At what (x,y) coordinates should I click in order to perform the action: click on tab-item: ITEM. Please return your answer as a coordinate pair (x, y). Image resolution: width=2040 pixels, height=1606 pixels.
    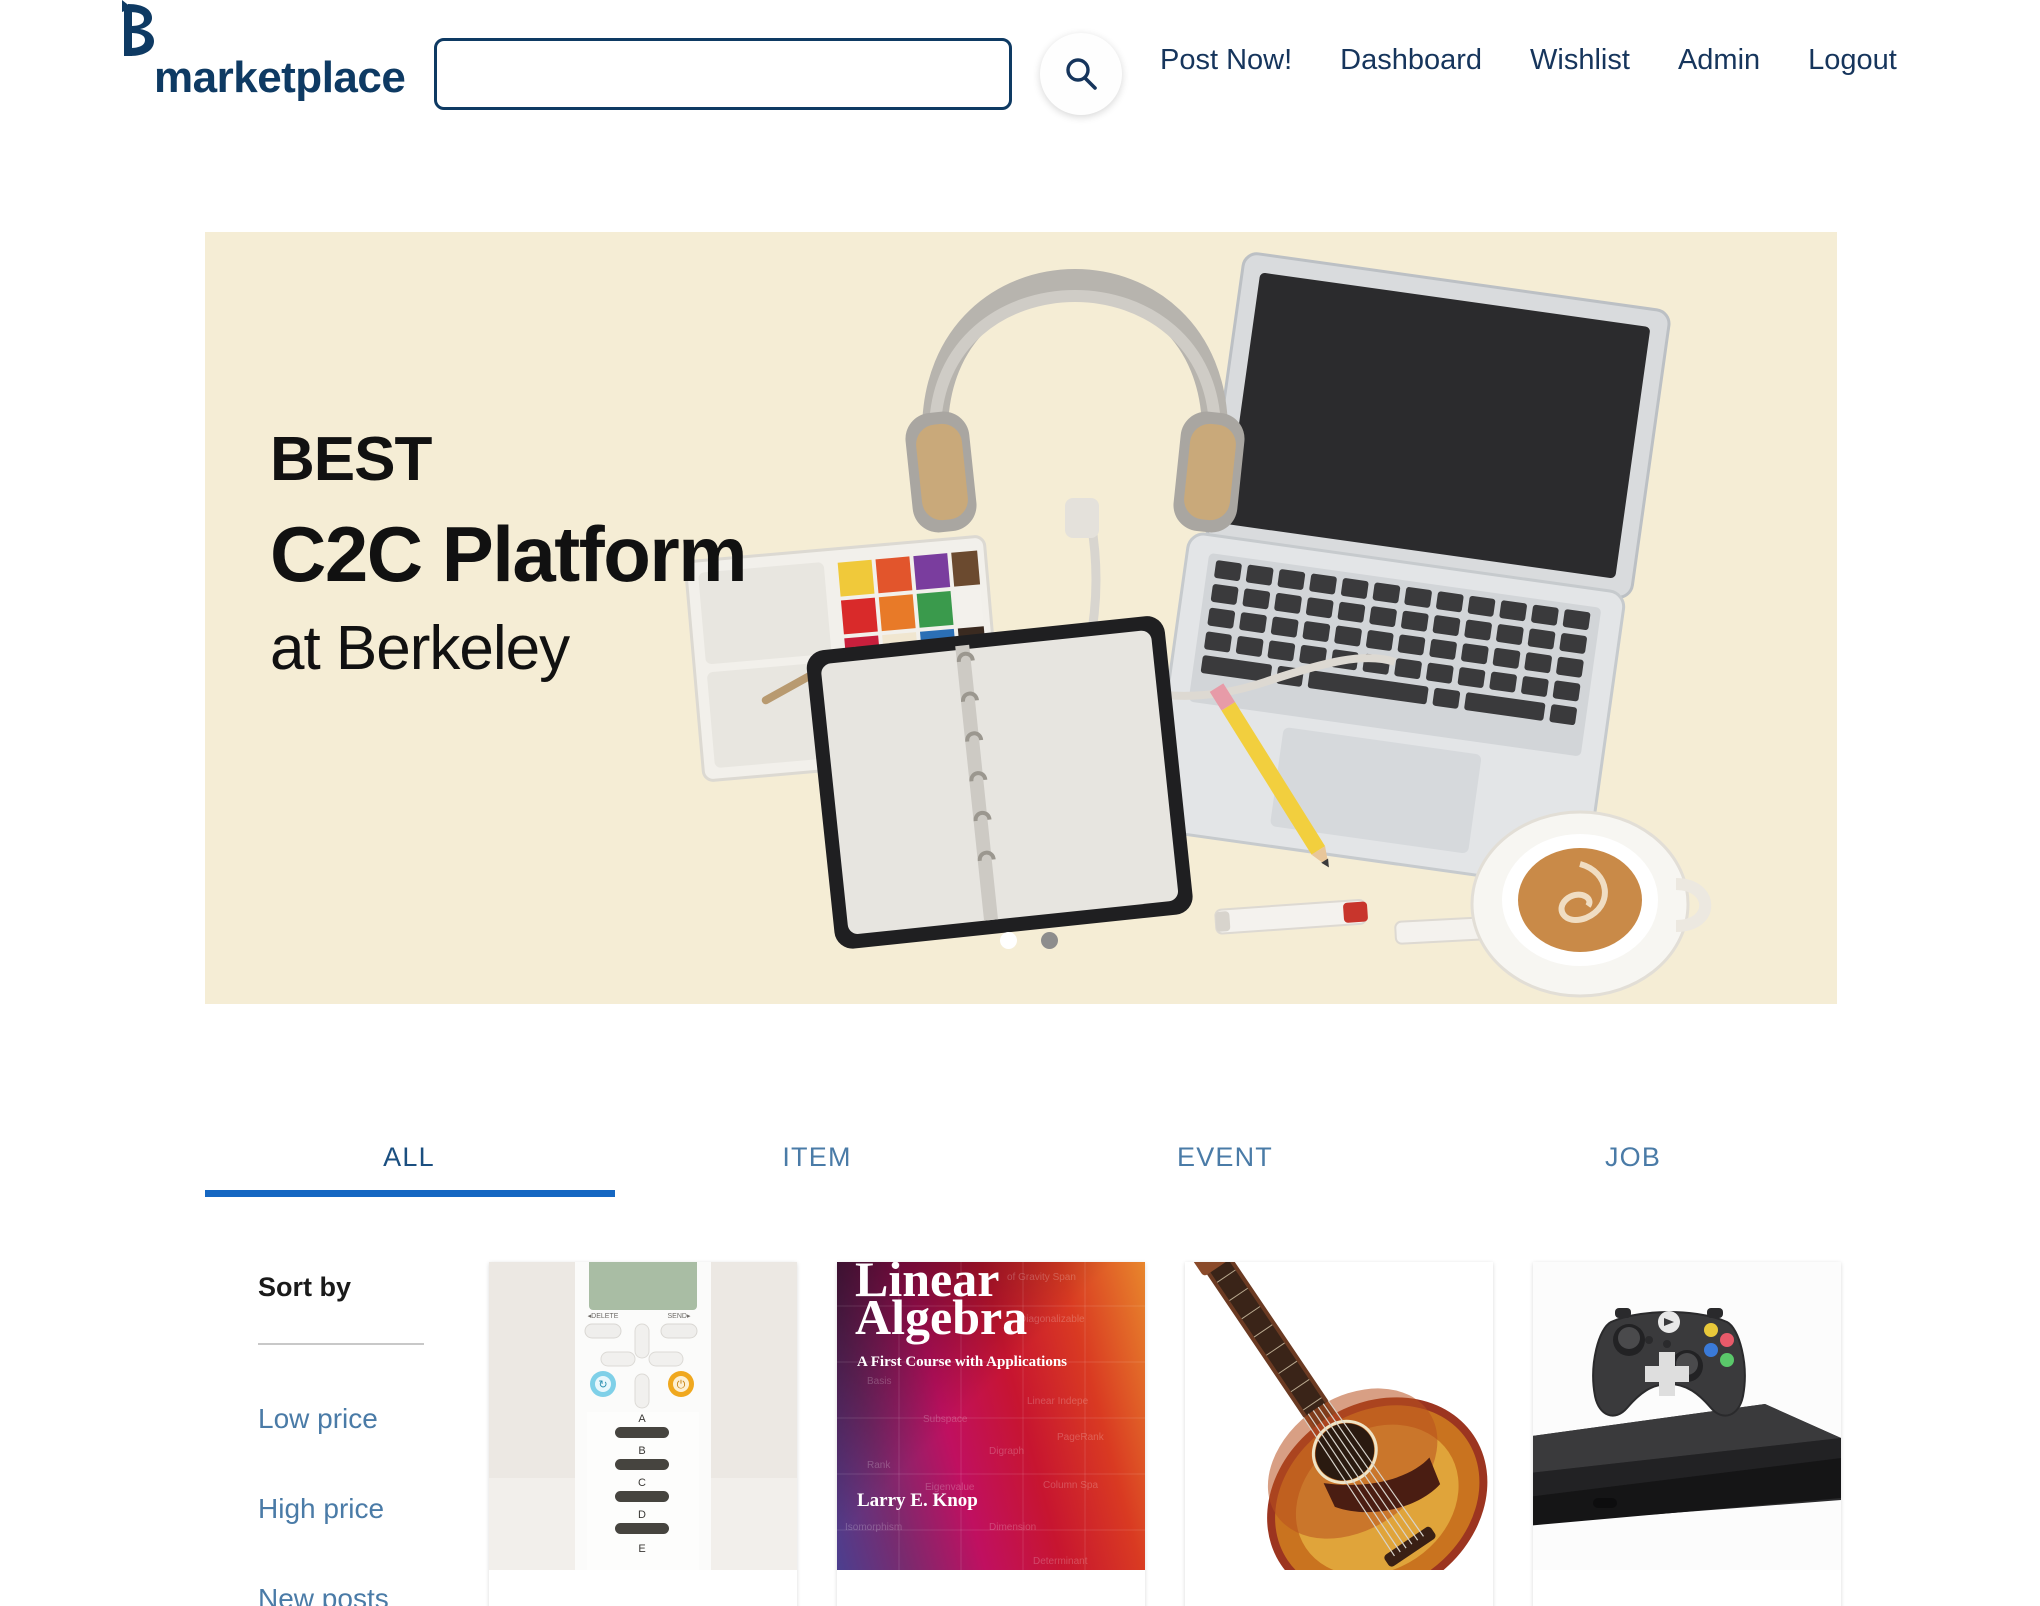
    Looking at the image, I should click on (817, 1157).